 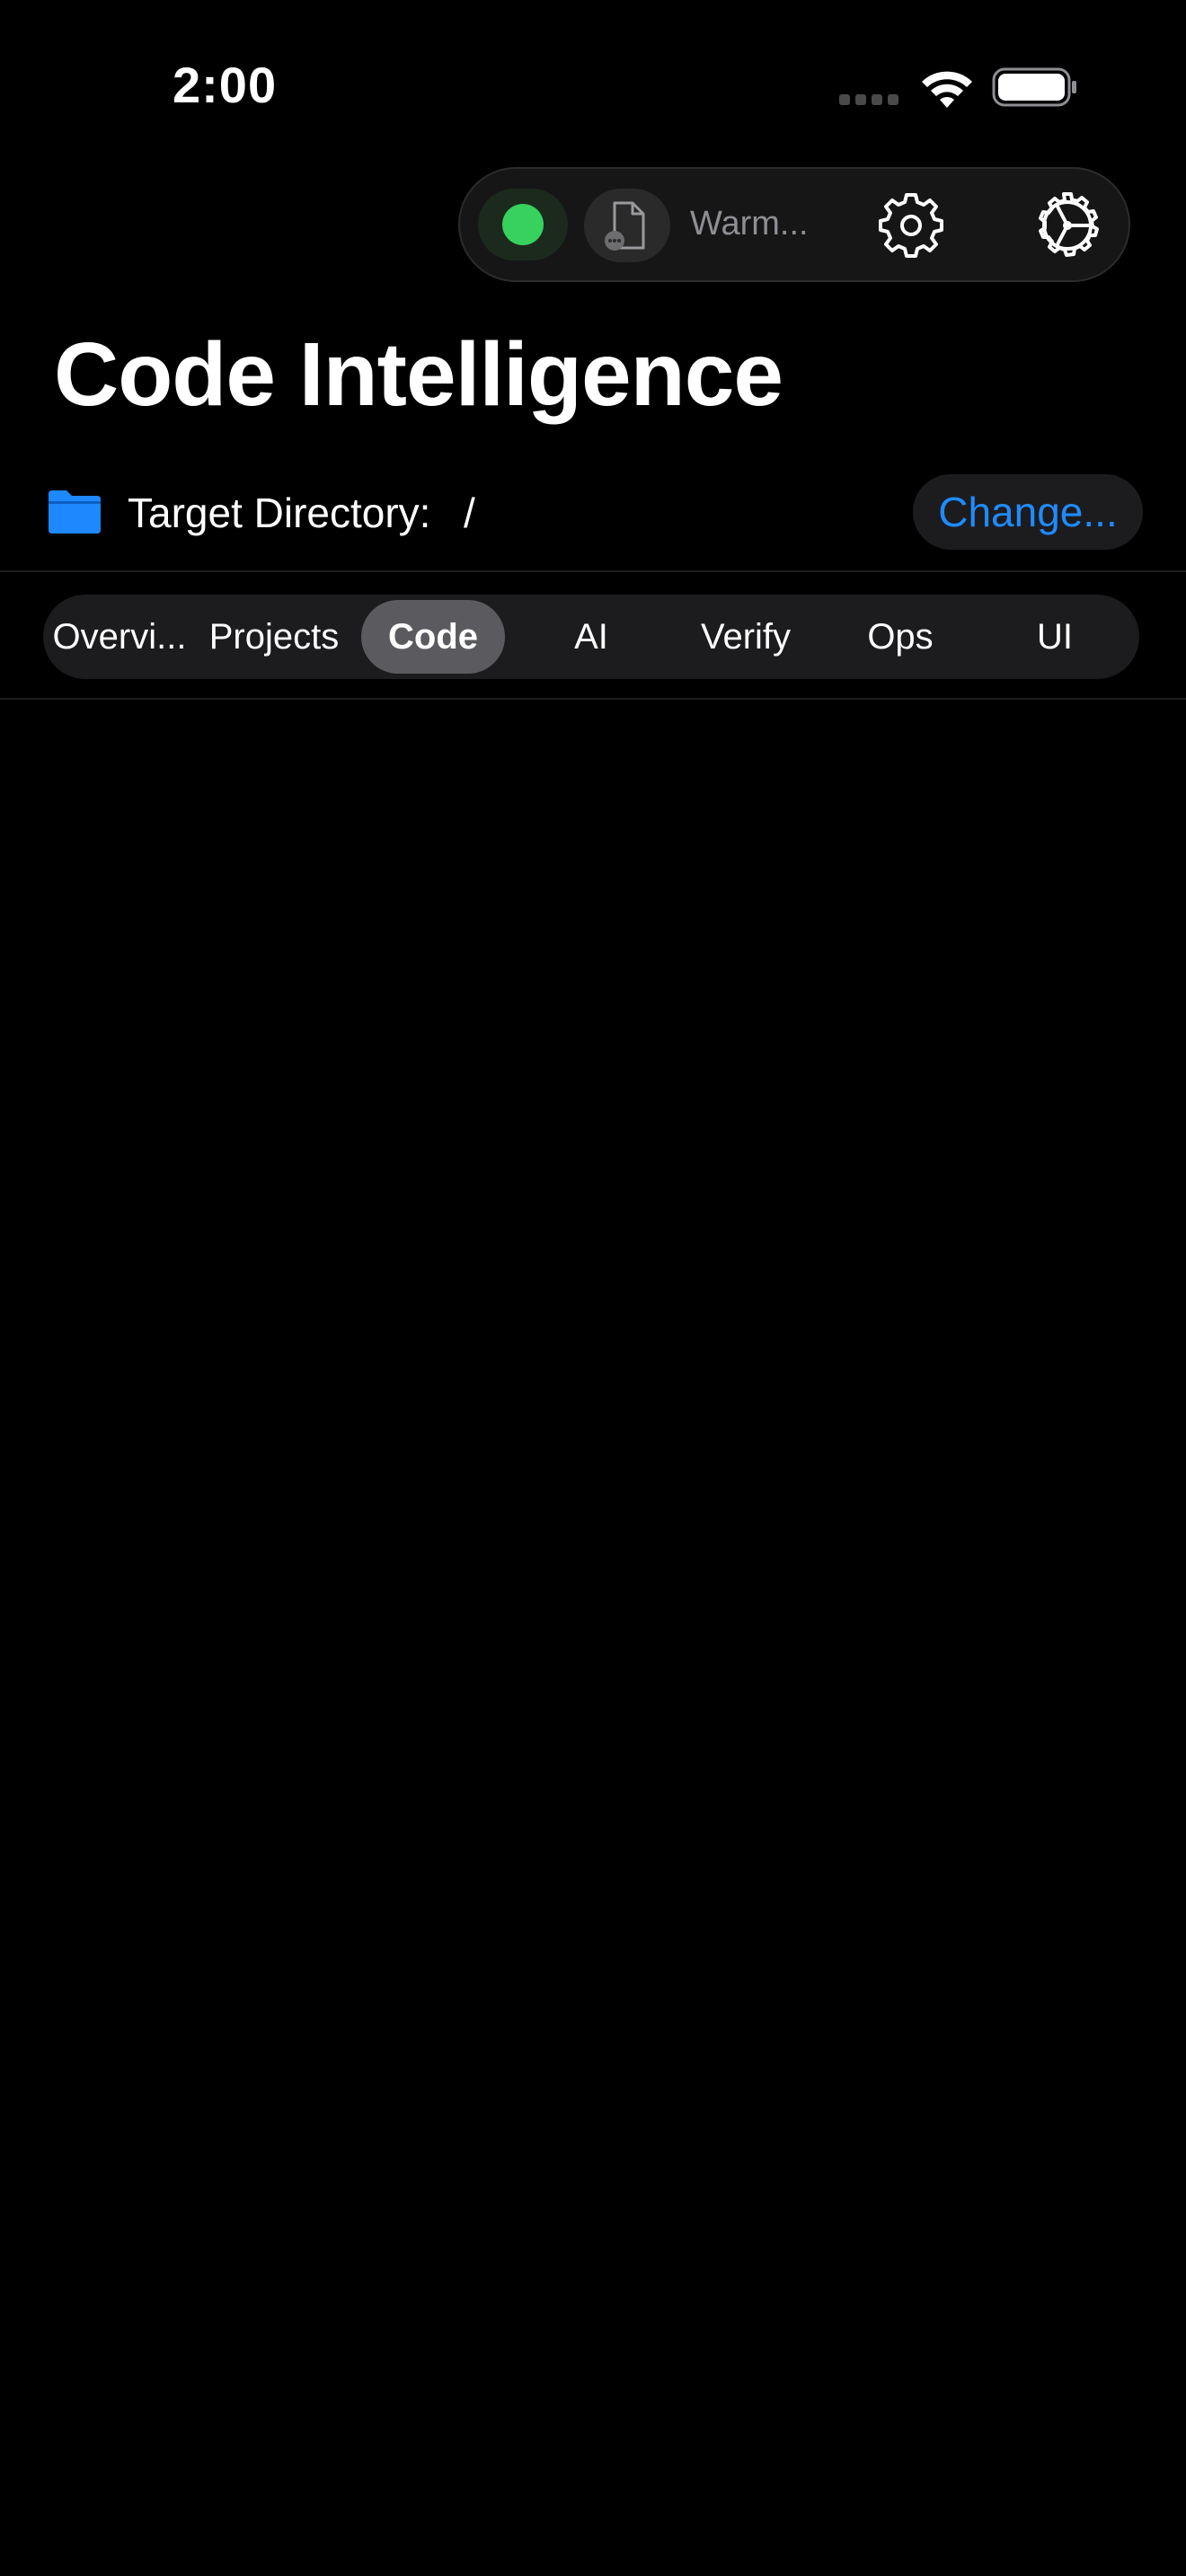 I want to click on tab-ui: UI, so click(x=1055, y=637).